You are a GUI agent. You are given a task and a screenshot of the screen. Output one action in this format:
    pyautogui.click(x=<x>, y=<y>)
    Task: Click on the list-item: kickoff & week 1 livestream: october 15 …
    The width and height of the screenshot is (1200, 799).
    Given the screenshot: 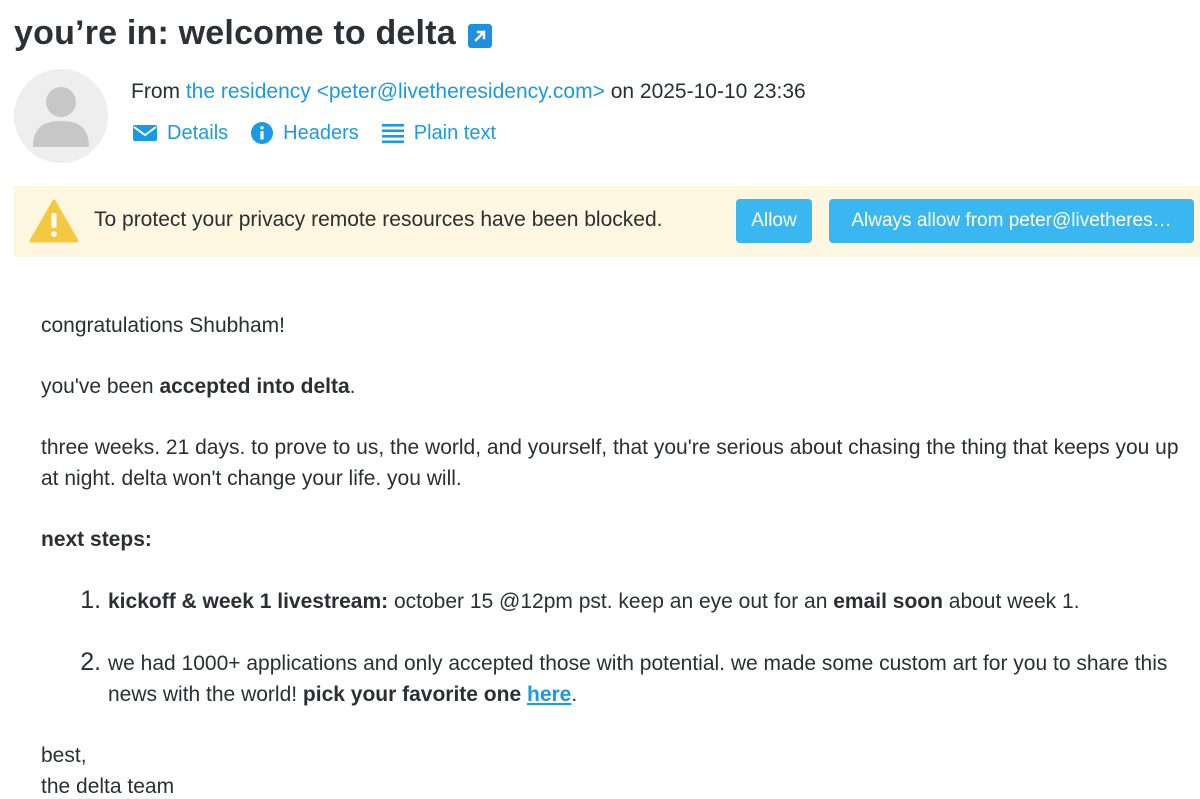 What is the action you would take?
    pyautogui.click(x=649, y=601)
    